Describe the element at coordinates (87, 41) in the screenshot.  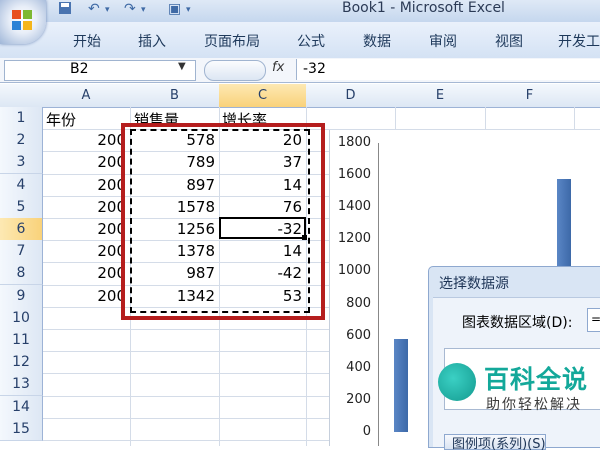
I see `tab-home: 开始` at that location.